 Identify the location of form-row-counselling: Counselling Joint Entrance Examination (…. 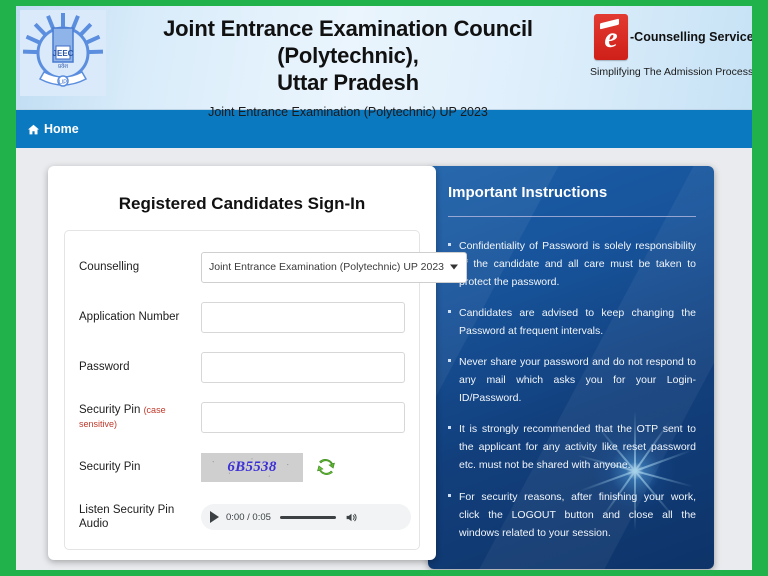
(273, 267).